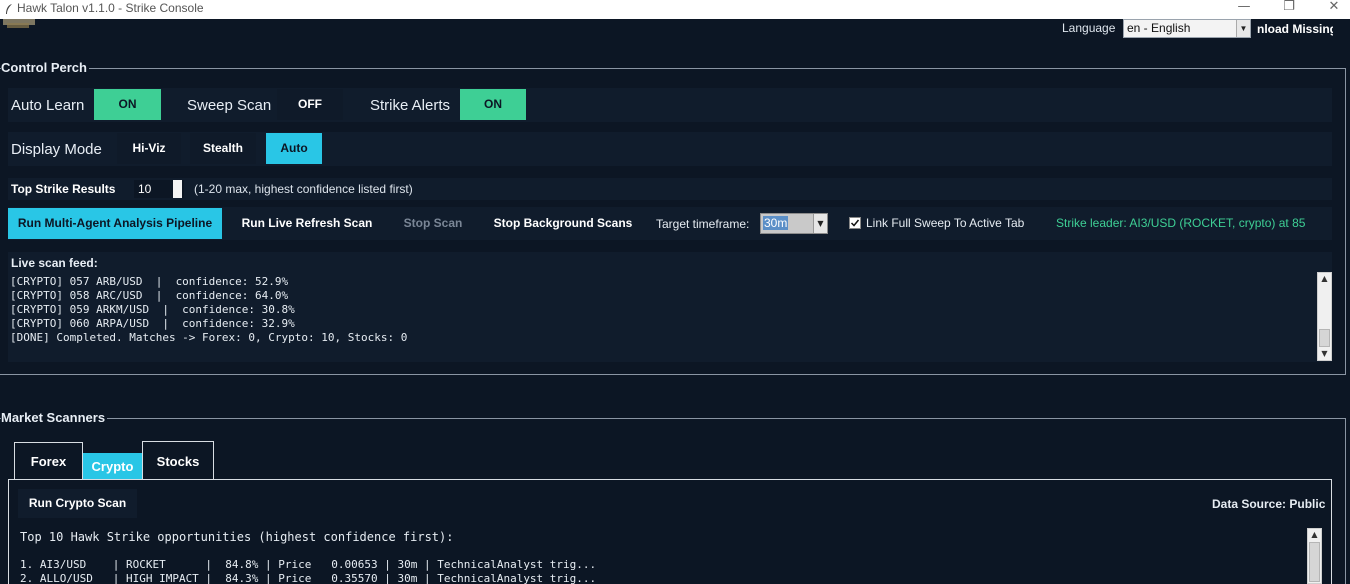 The image size is (1350, 584). Describe the element at coordinates (310, 104) in the screenshot. I see `sweep-scan-toggle: OFF` at that location.